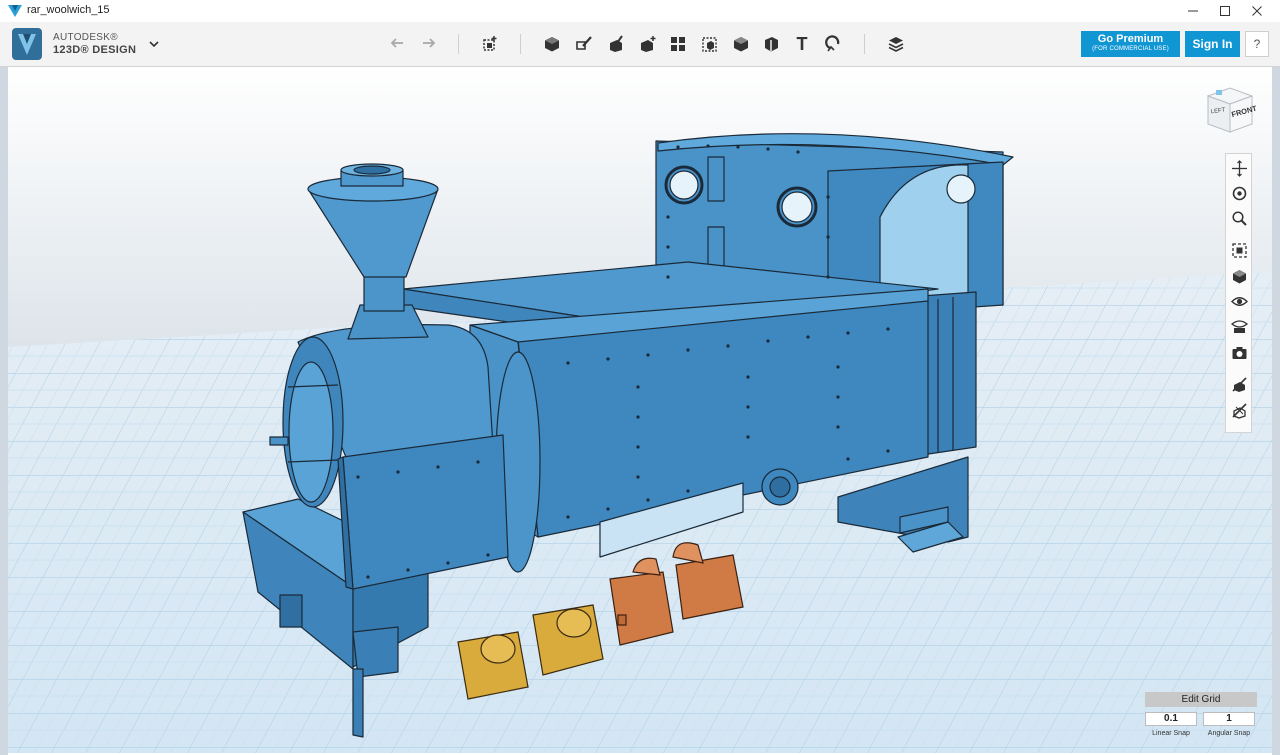  What do you see at coordinates (85, 37) in the screenshot?
I see `brand-line1: AUTODESK®` at bounding box center [85, 37].